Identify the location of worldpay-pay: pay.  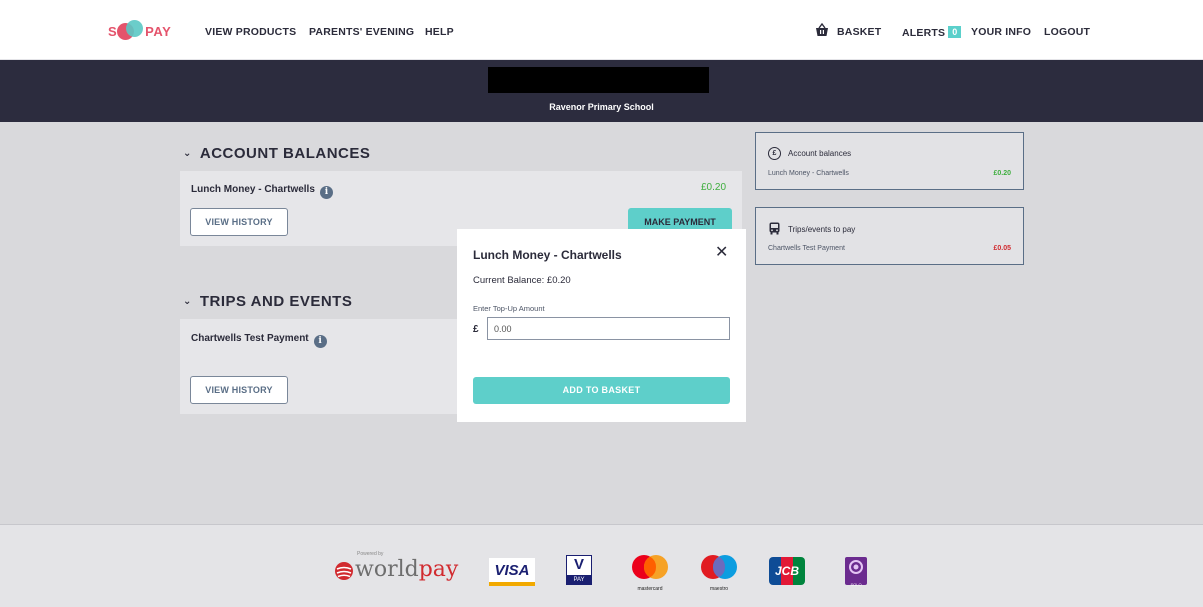
(438, 569).